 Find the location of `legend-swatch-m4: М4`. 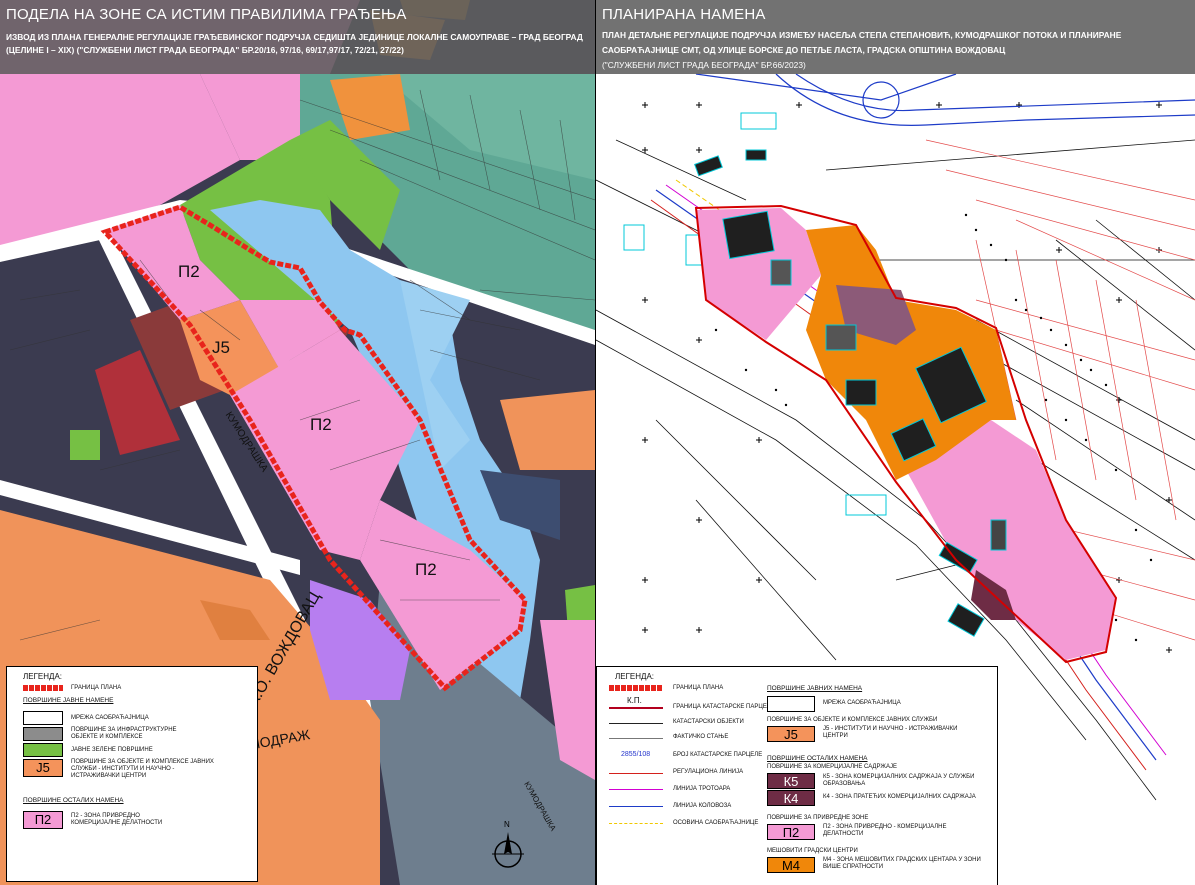

legend-swatch-m4: М4 is located at coordinates (791, 865).